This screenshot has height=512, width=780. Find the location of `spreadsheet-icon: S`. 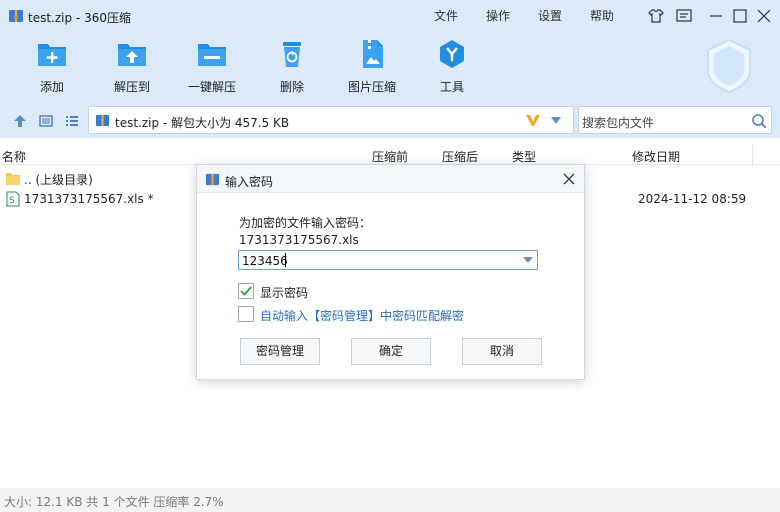

spreadsheet-icon: S is located at coordinates (13, 199).